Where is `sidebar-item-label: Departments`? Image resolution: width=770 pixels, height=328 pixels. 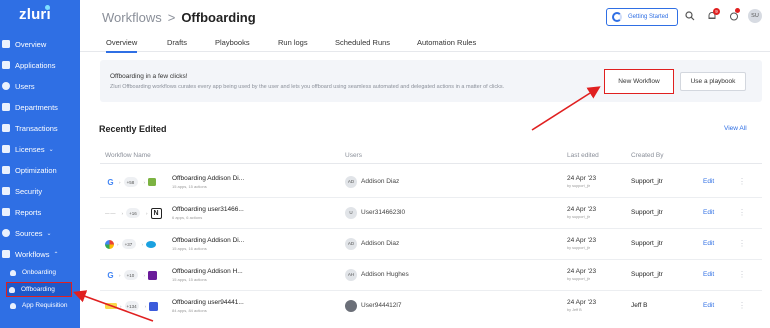
sidebar-item-label: Departments is located at coordinates (36, 107).